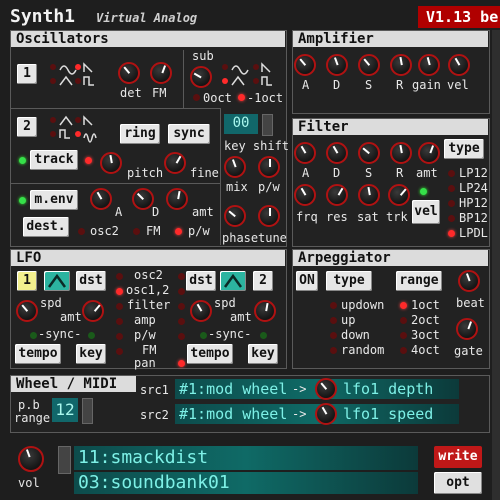 The height and width of the screenshot is (500, 500). Describe the element at coordinates (241, 97) in the screenshot. I see `sub-minus1oct-led` at that location.